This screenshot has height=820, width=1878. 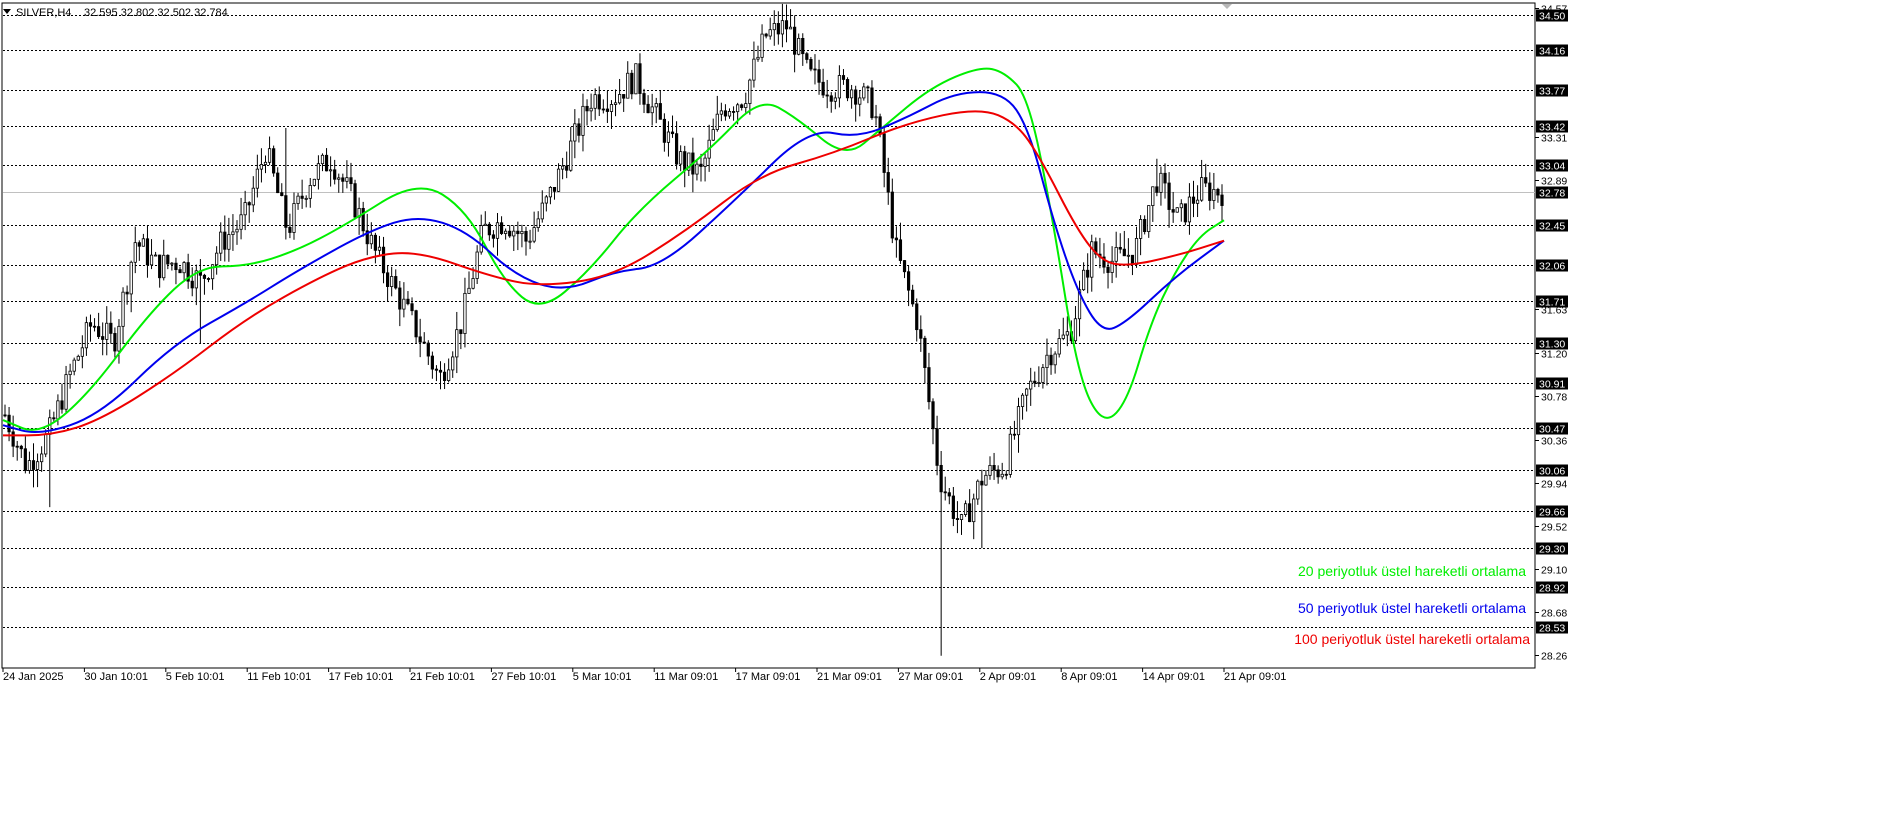 What do you see at coordinates (523, 677) in the screenshot?
I see `time-label: 27 Feb 10:01` at bounding box center [523, 677].